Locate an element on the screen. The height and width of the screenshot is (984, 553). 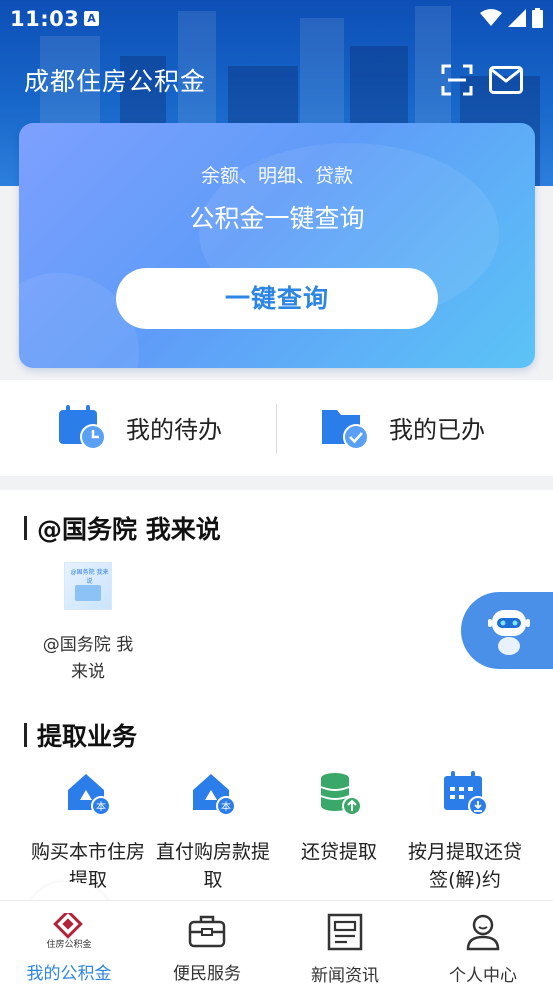
tab-convenience-services: 便民服务 is located at coordinates (207, 948).